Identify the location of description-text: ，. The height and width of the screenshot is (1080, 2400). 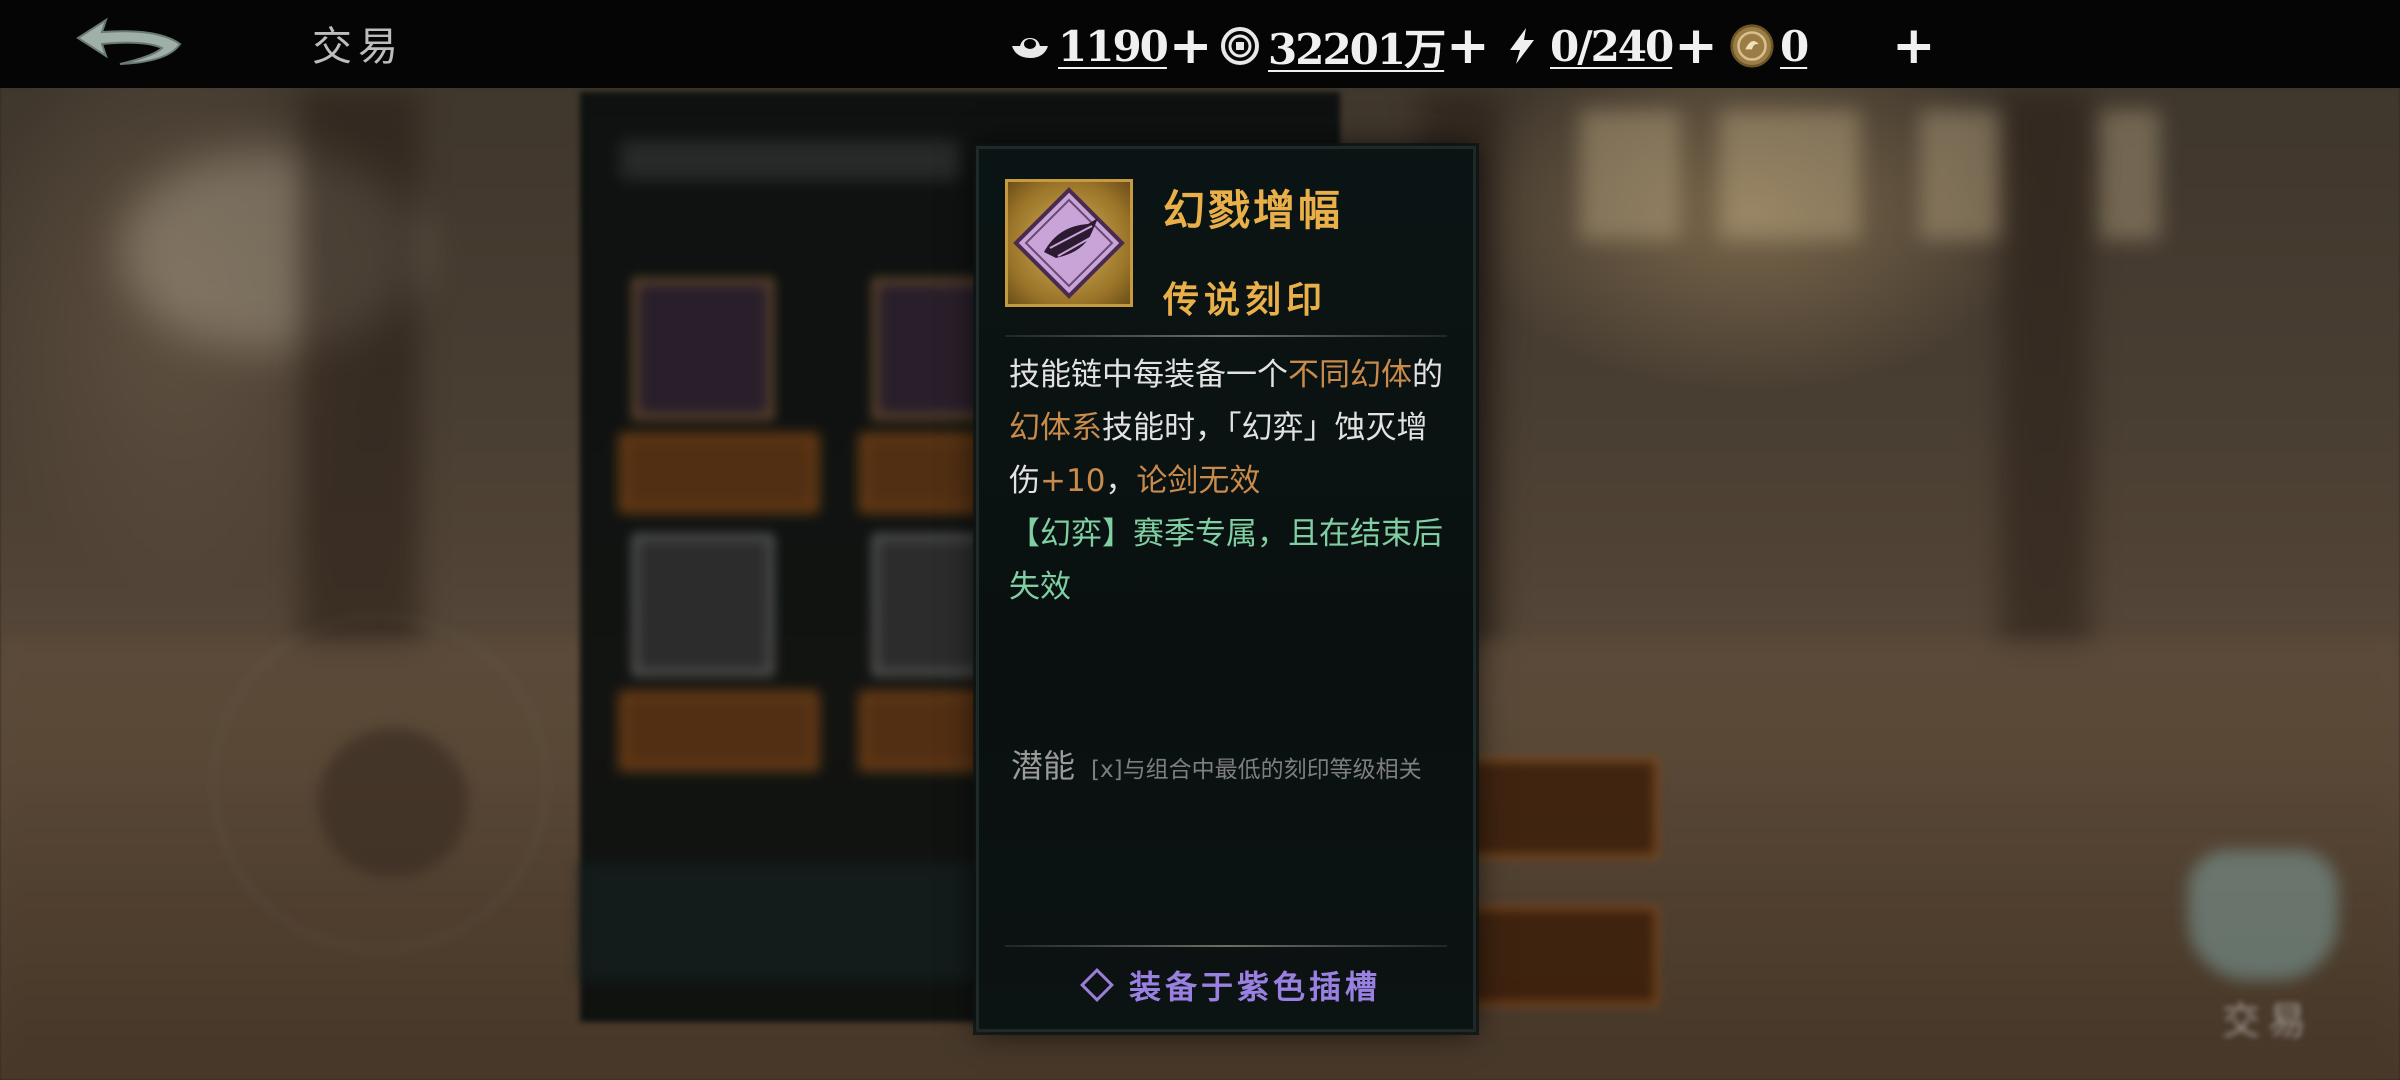
(1121, 481).